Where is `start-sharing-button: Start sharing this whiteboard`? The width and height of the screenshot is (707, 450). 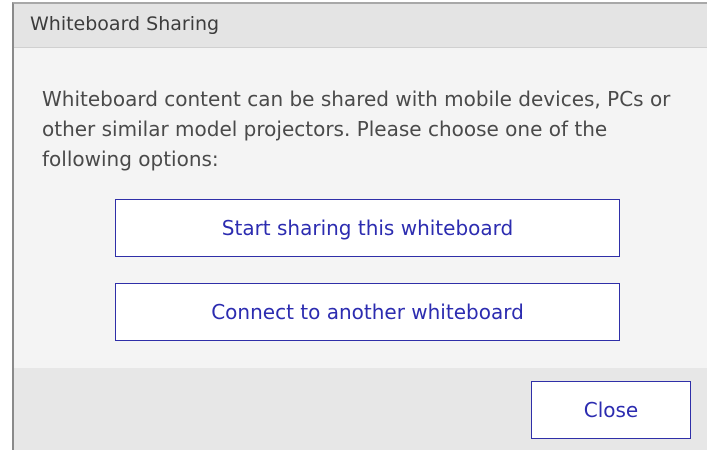
start-sharing-button: Start sharing this whiteboard is located at coordinates (367, 228).